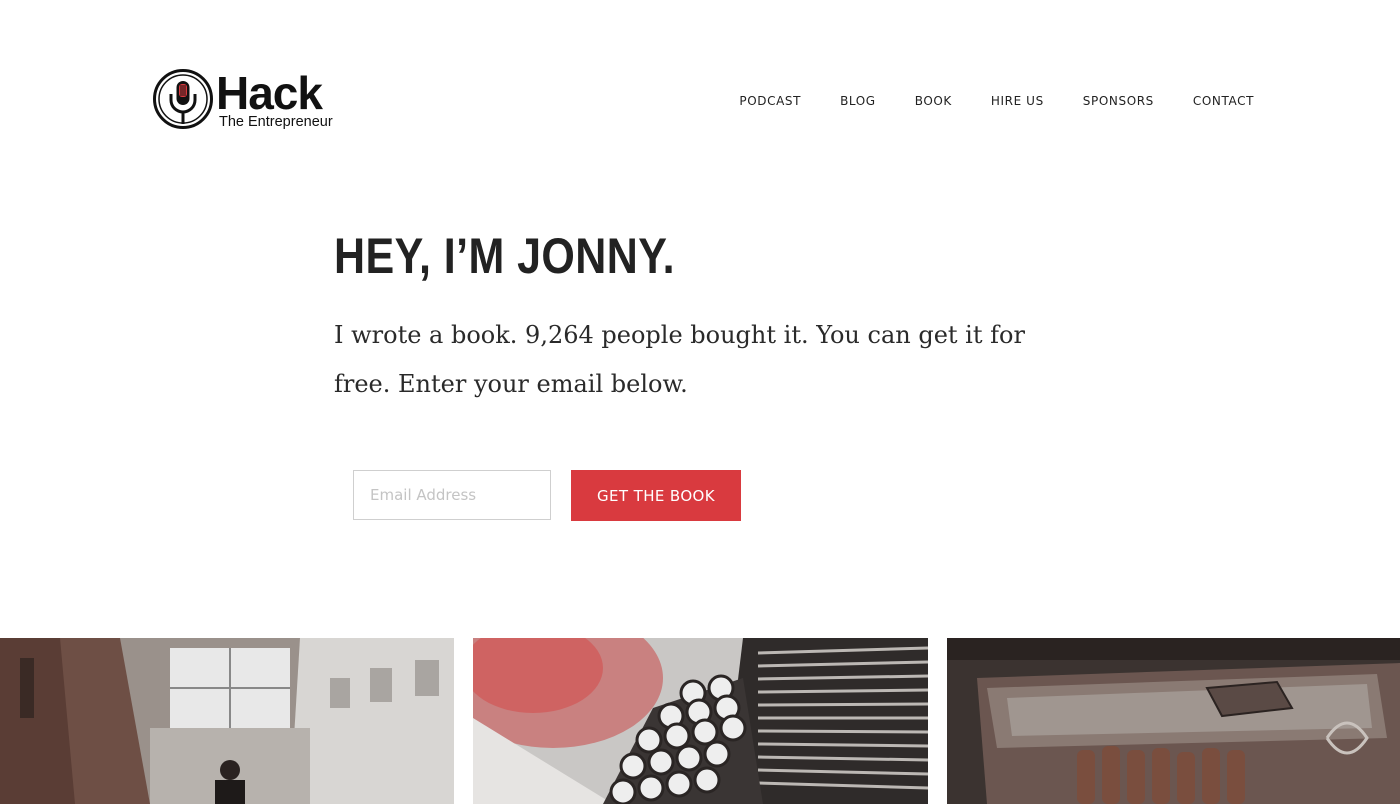  I want to click on get-the-book-button: GET THE BOOK, so click(656, 495).